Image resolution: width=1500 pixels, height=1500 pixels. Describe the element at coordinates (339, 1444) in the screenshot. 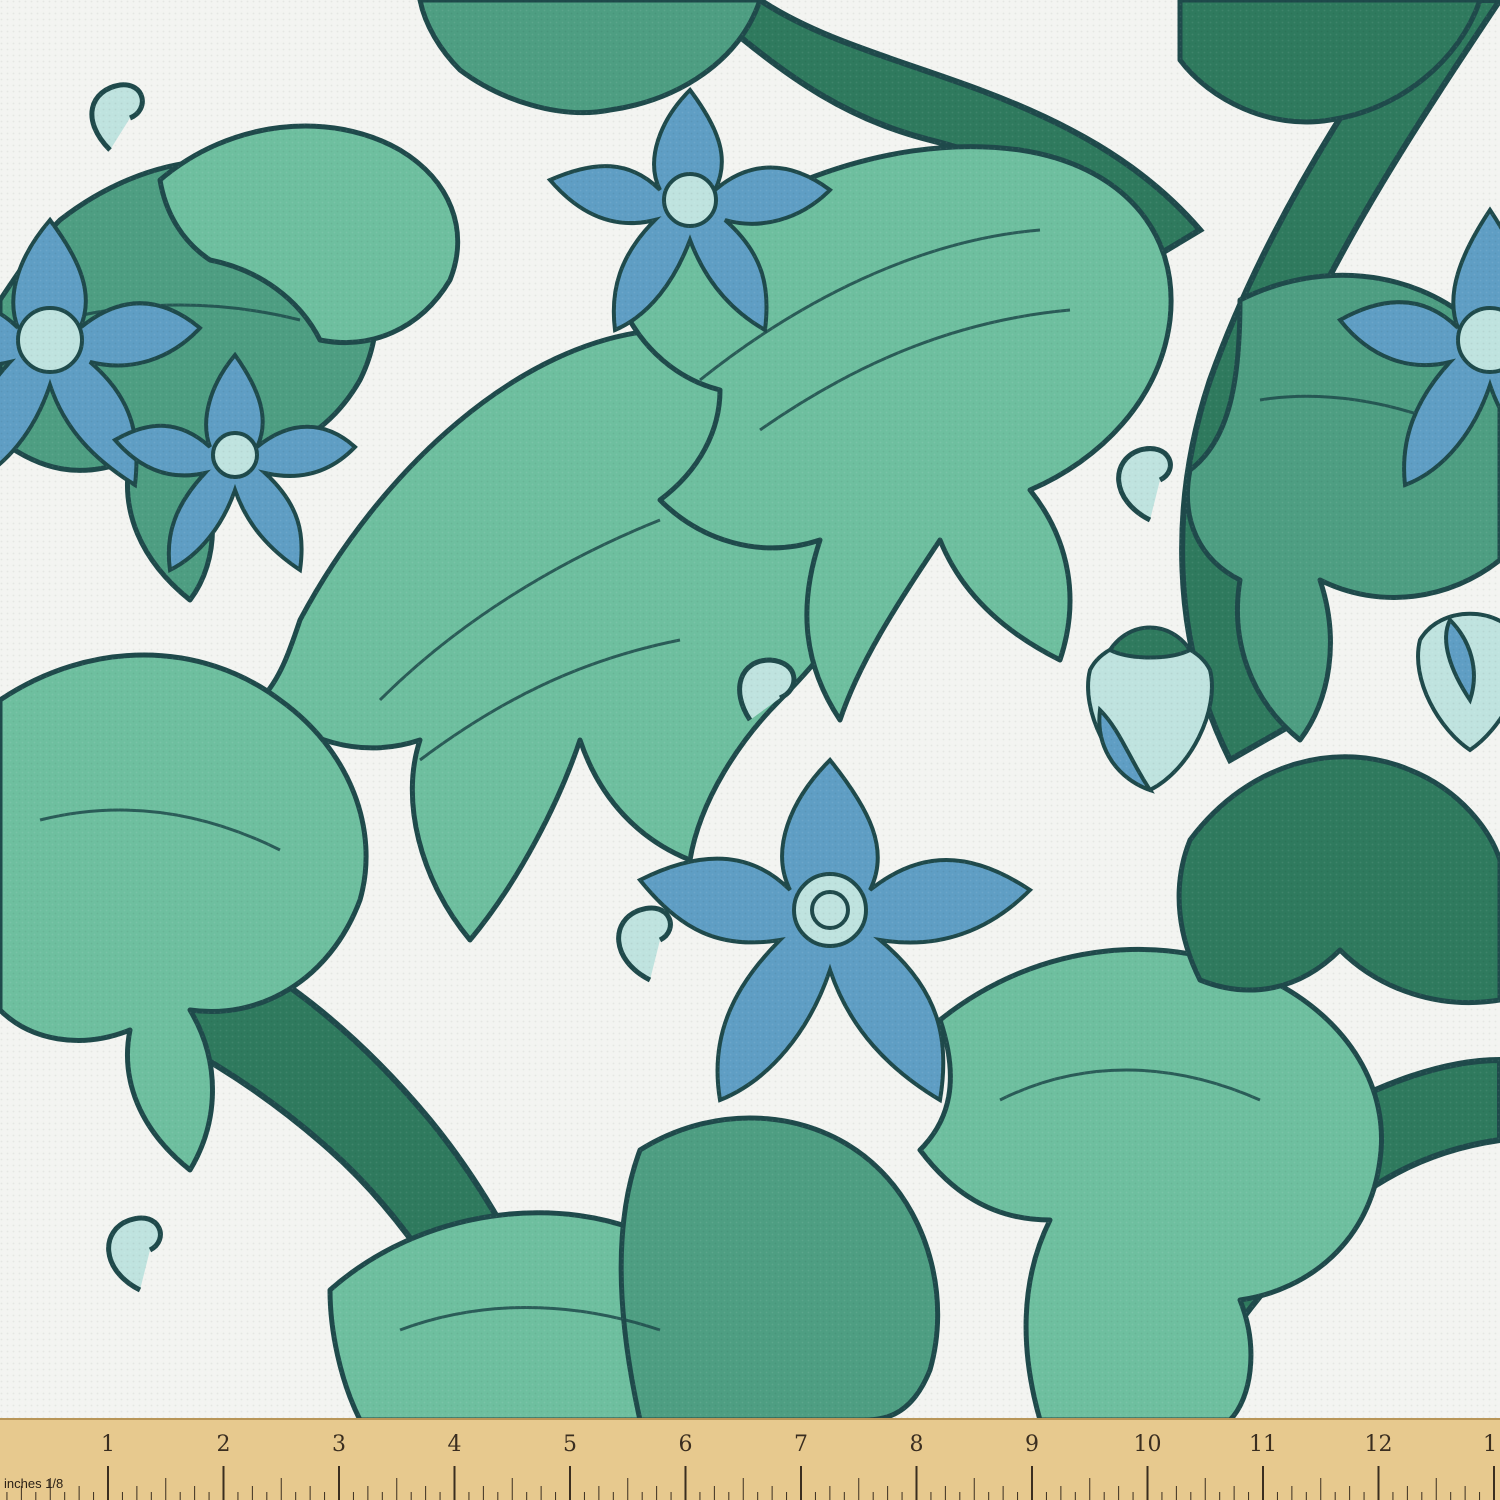

I see `ruler-number: 3` at that location.